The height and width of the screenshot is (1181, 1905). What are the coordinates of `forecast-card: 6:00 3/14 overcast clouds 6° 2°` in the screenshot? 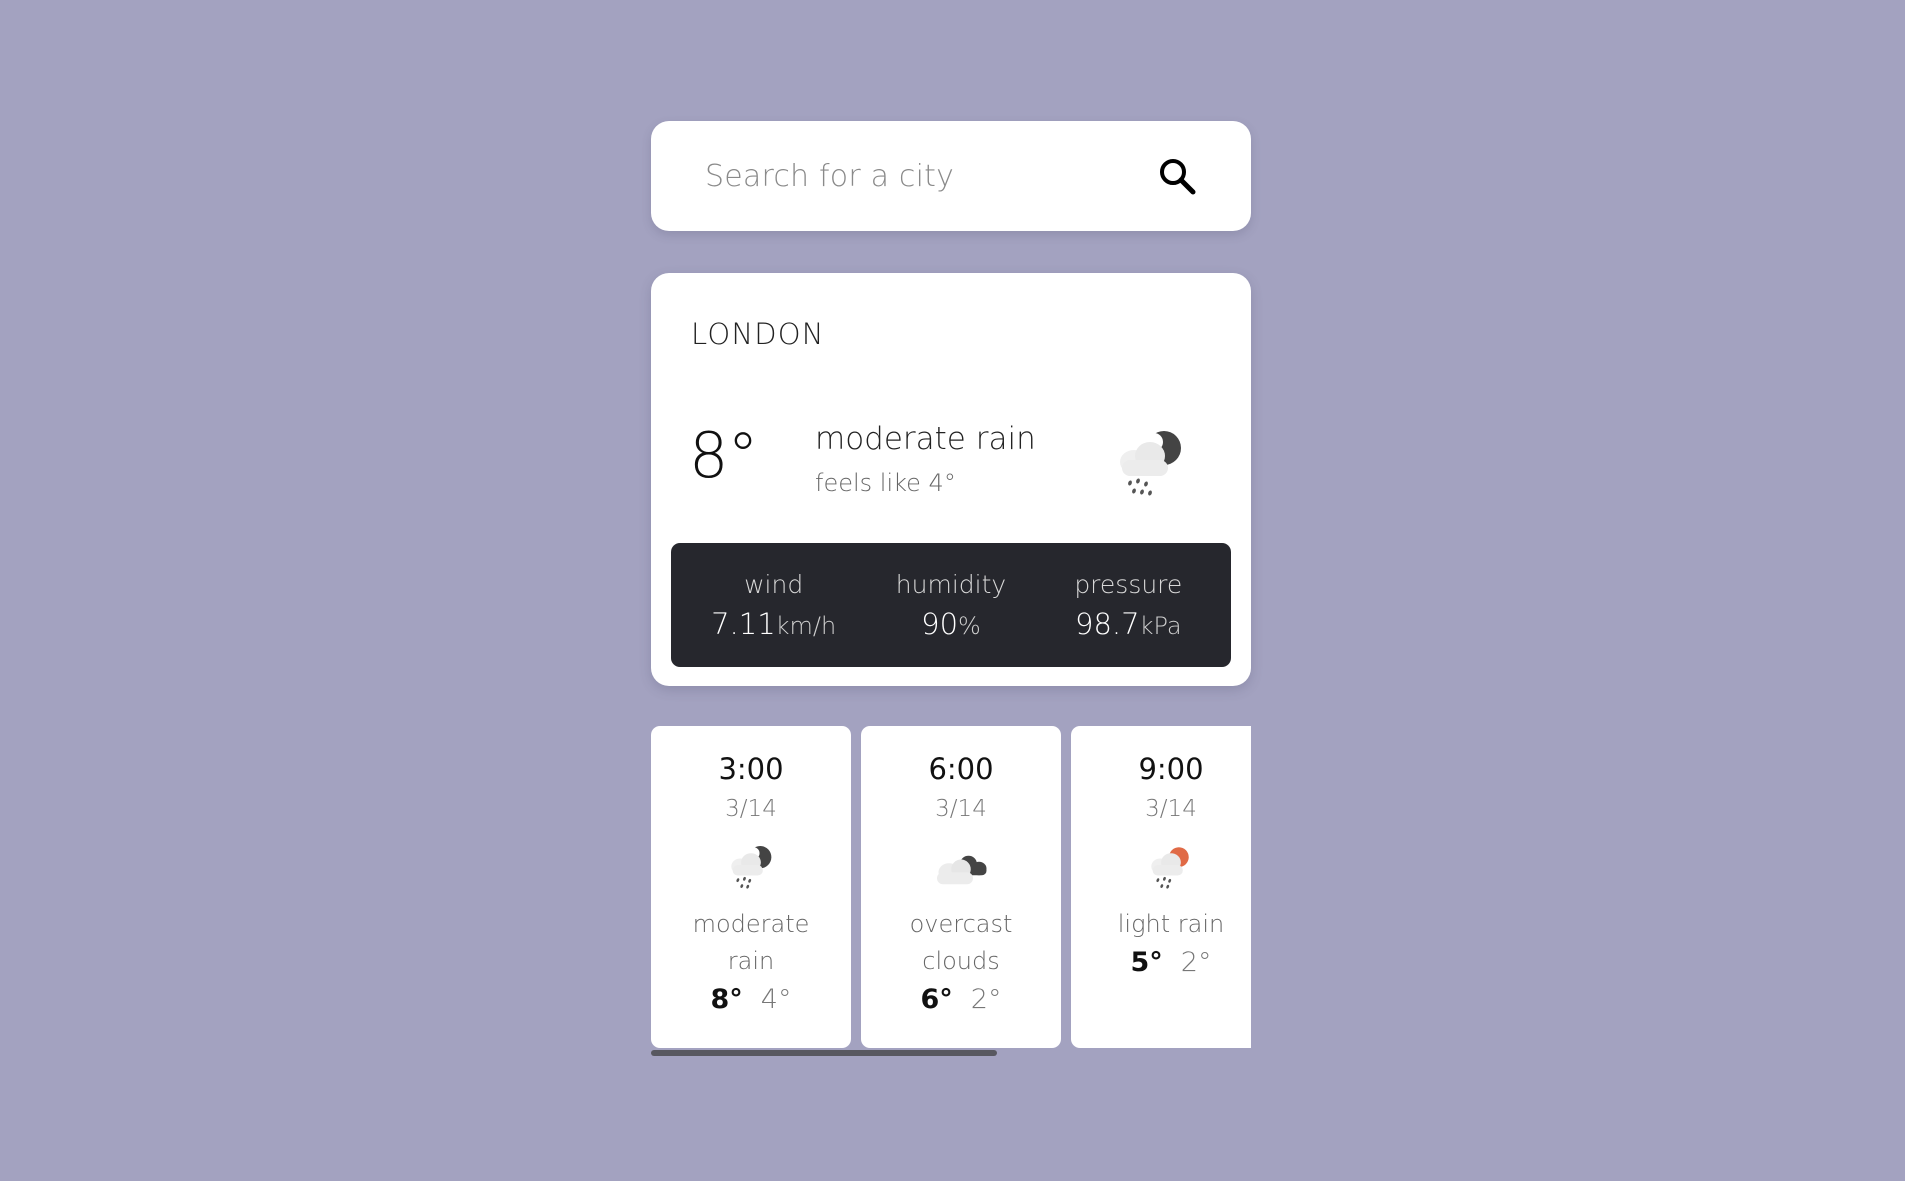 It's located at (961, 887).